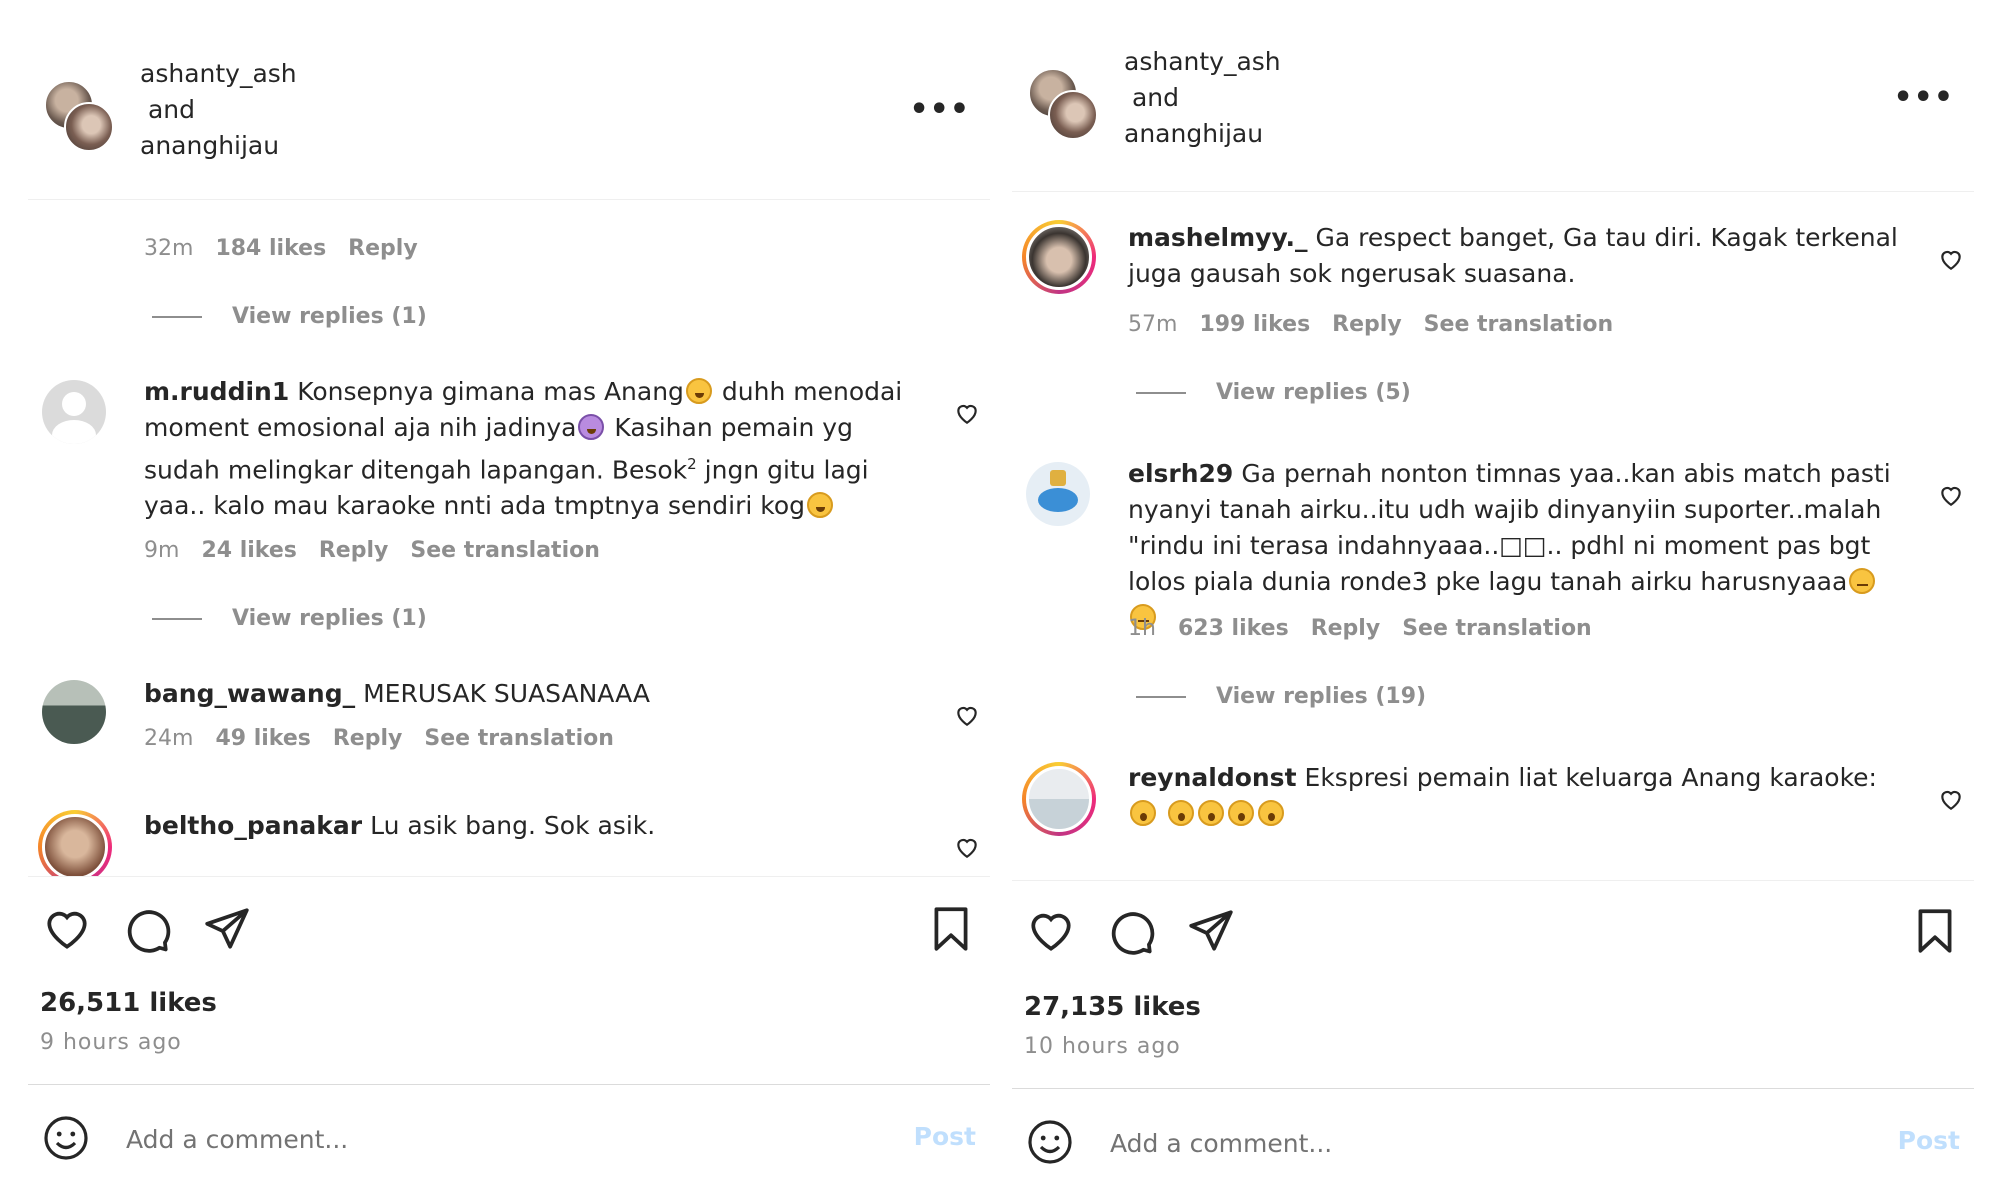 Image resolution: width=1992 pixels, height=1200 pixels. What do you see at coordinates (1142, 628) in the screenshot?
I see `comment-time: 1h` at bounding box center [1142, 628].